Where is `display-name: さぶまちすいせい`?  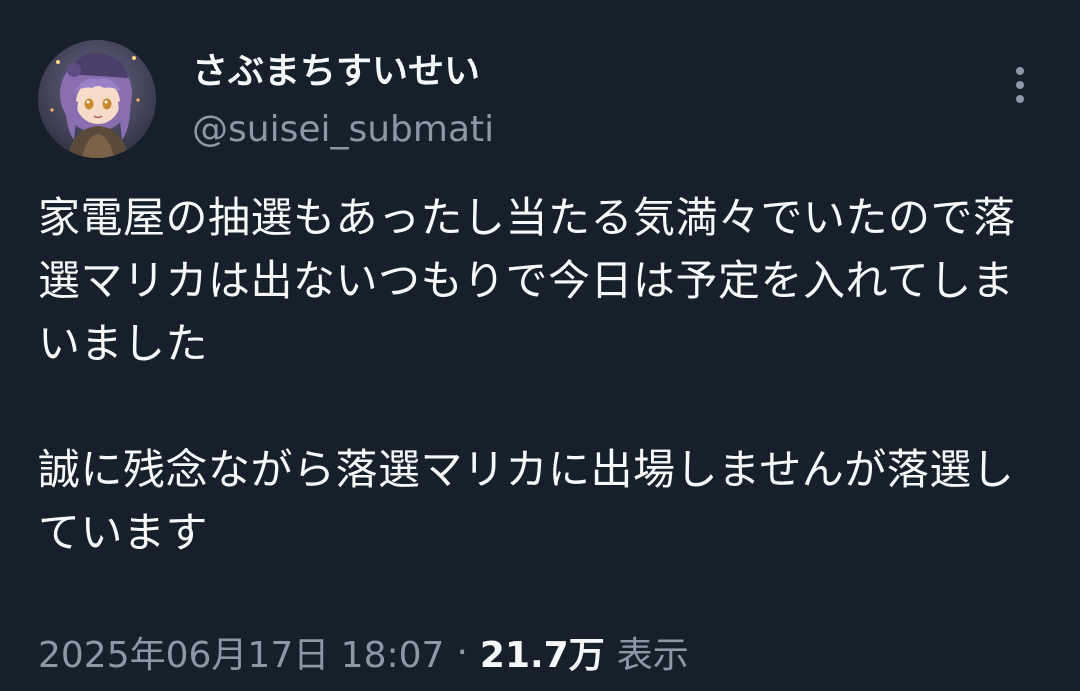
display-name: さぶまちすいせい is located at coordinates (343, 72).